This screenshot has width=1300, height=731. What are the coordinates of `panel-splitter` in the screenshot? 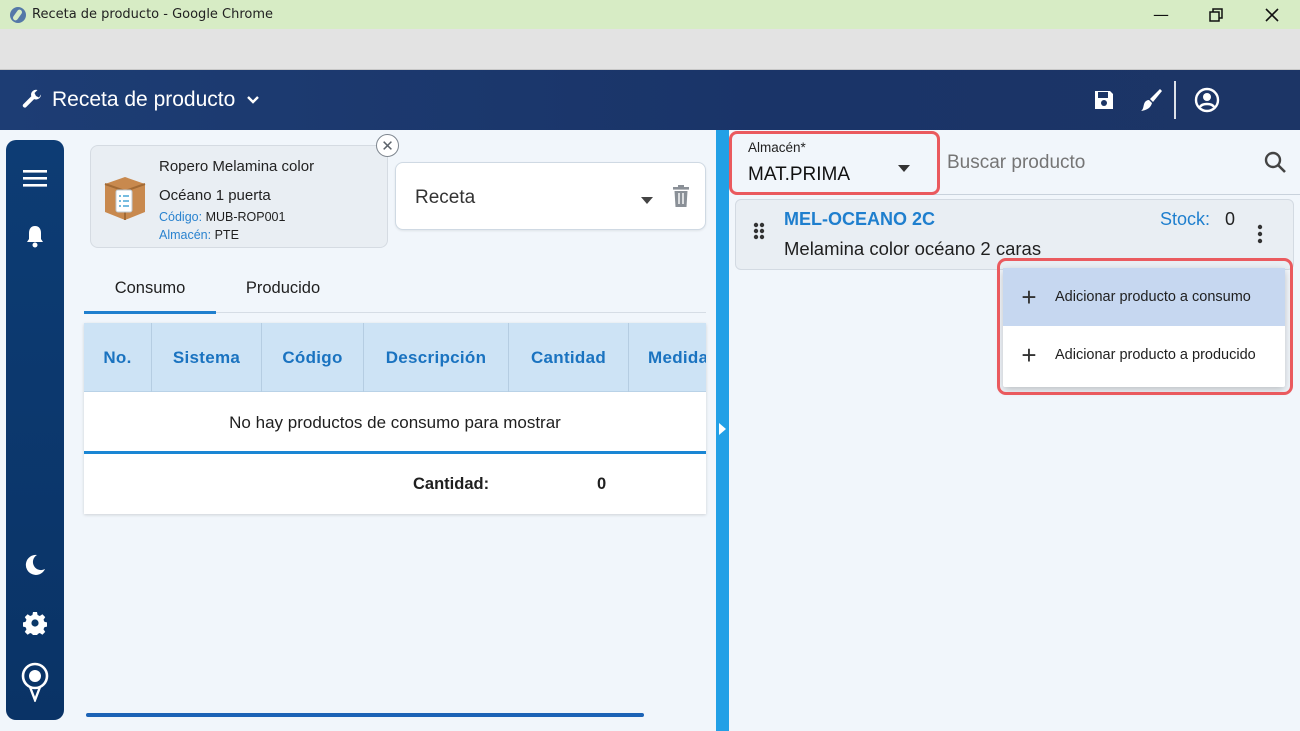 It's located at (722, 430).